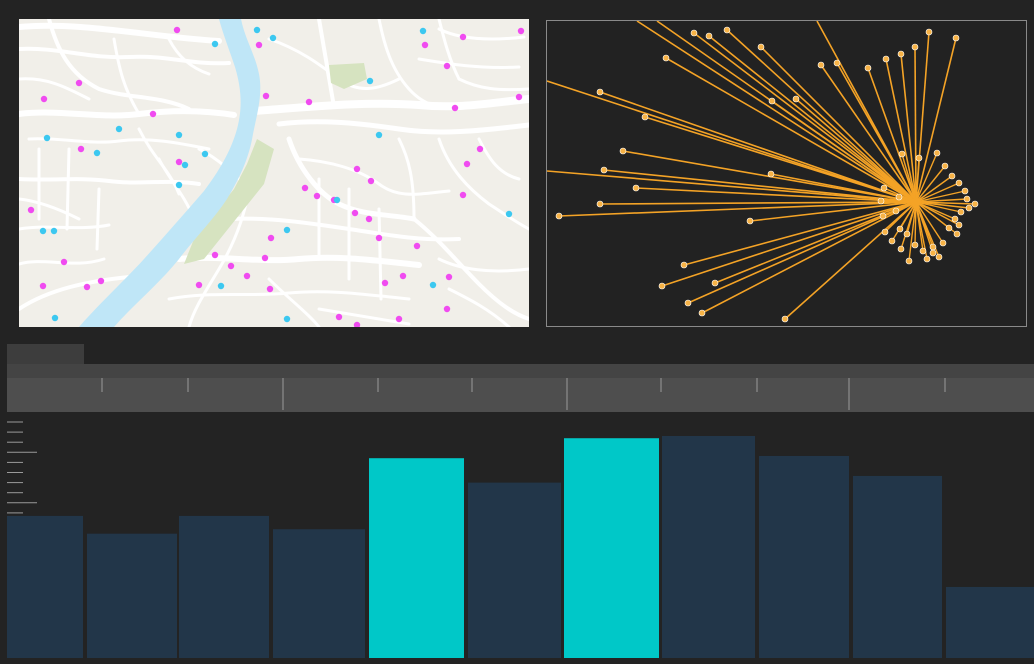 This screenshot has width=1034, height=664. Describe the element at coordinates (520, 395) in the screenshot. I see `time-ruler` at that location.